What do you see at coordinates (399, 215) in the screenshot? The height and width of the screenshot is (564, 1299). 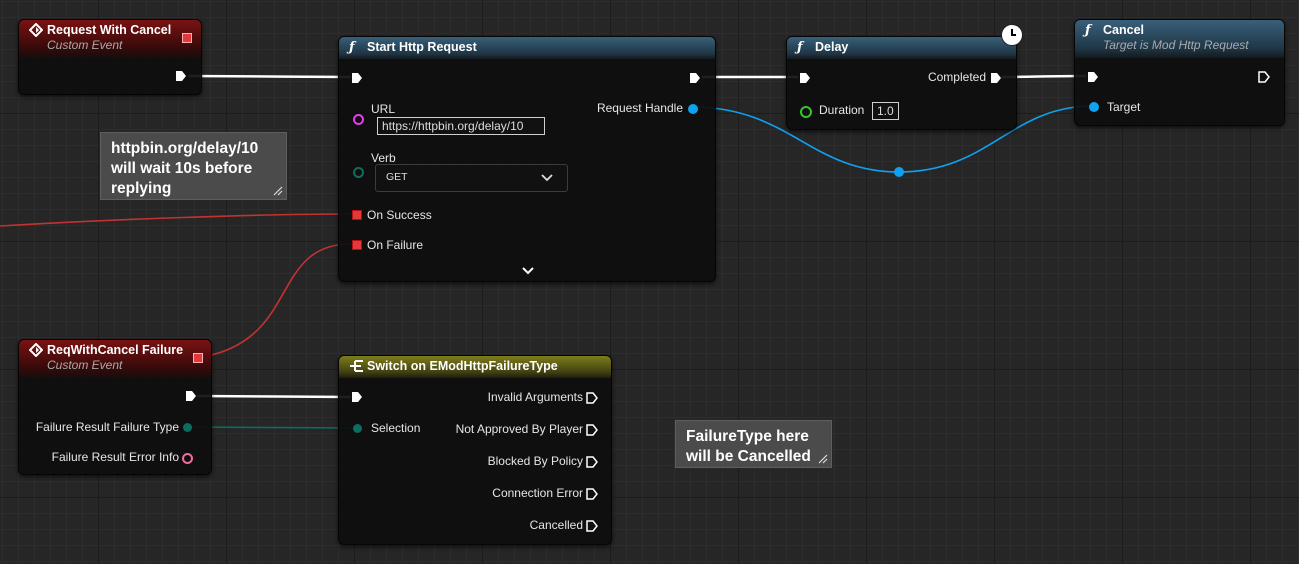 I see `on-success-label: On Success` at bounding box center [399, 215].